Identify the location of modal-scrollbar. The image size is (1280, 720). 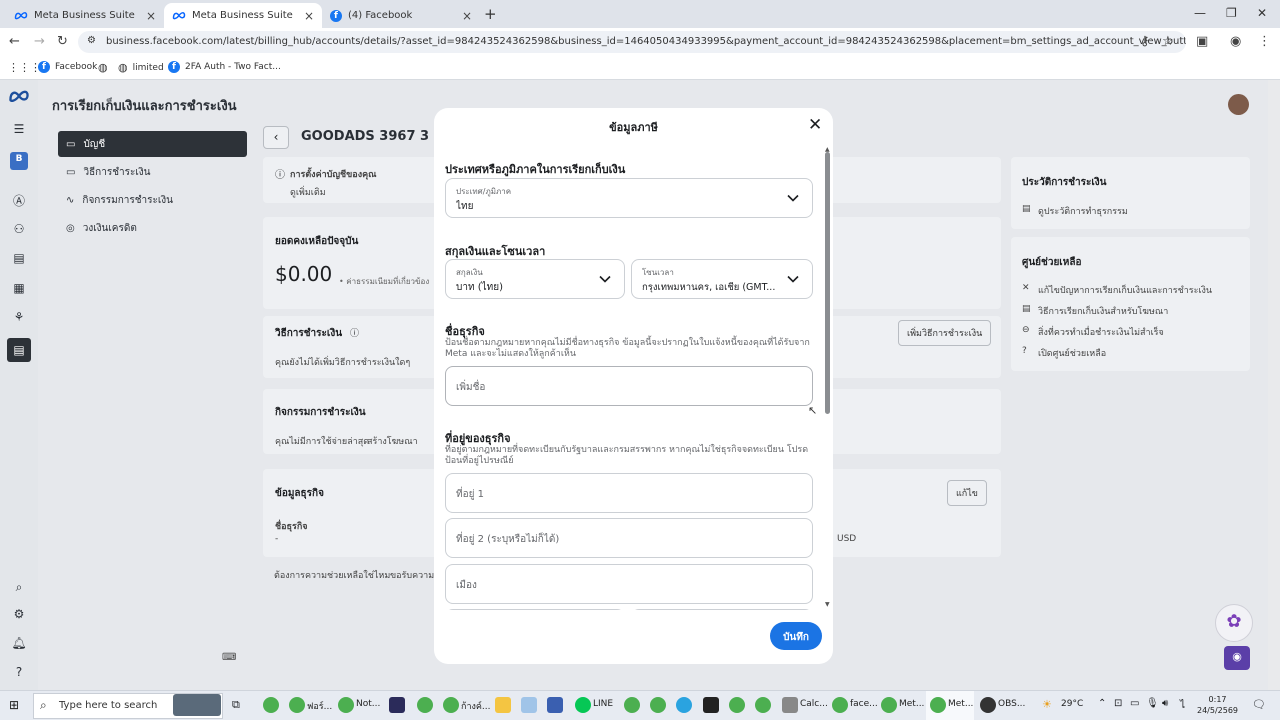
(827, 283).